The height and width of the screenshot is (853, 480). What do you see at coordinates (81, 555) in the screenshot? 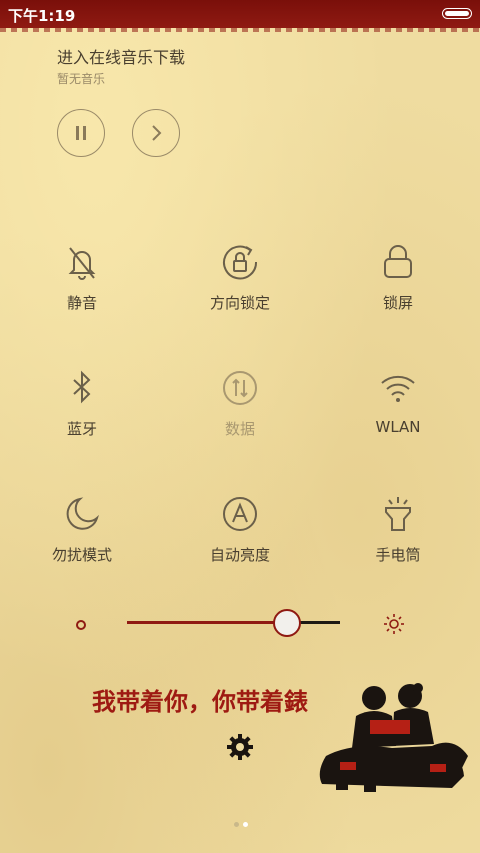
I see `tile-label: 勿扰模式` at bounding box center [81, 555].